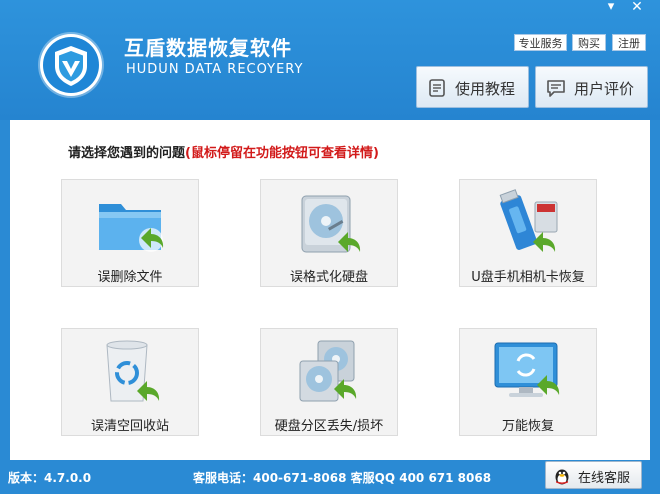 This screenshot has height=494, width=660. I want to click on tile-usb-card: U盘手机相机卡恢复, so click(528, 233).